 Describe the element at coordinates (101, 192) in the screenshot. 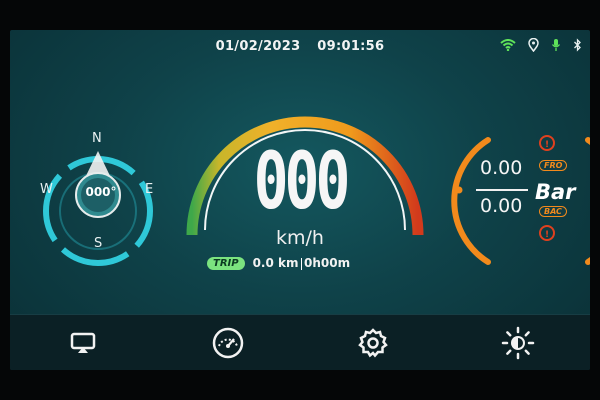

I see `compass-heading: 000°` at that location.